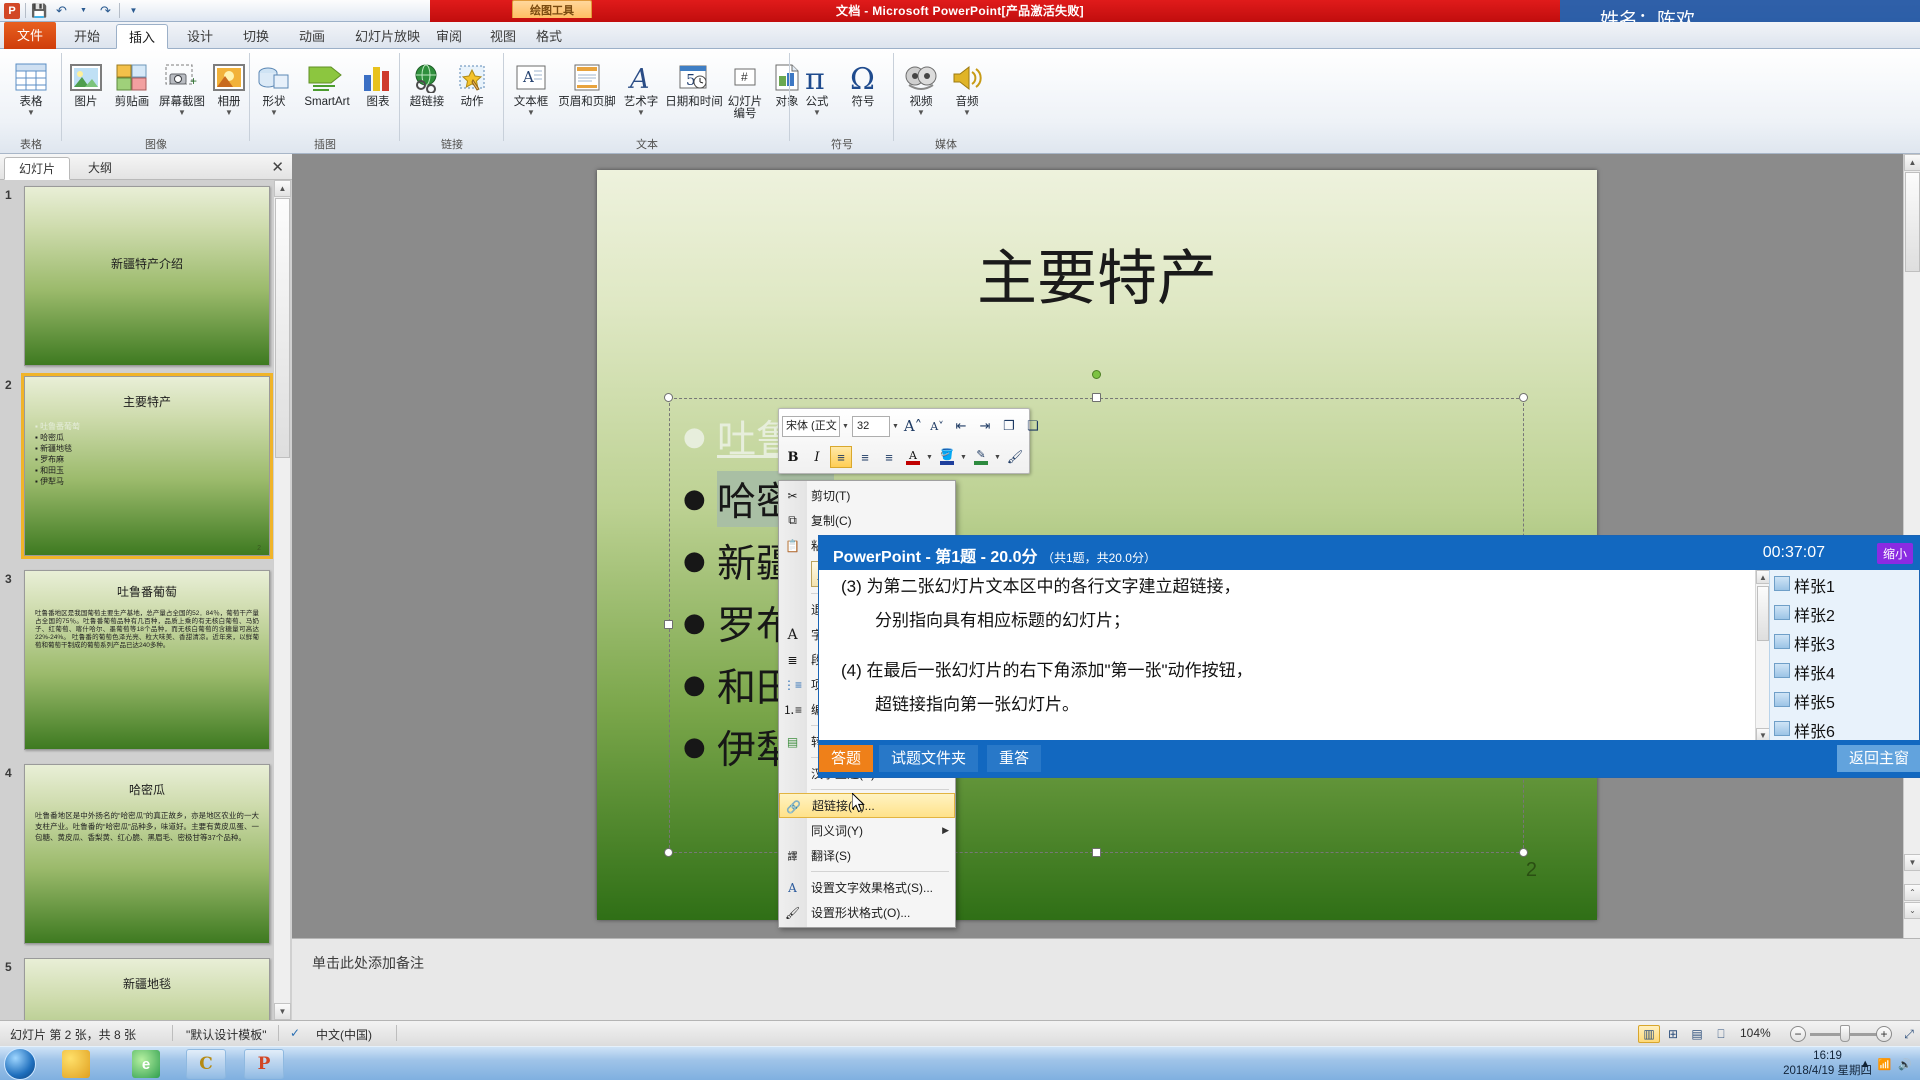 The image size is (1920, 1080). What do you see at coordinates (1762, 656) in the screenshot?
I see `question-scrollbar: ▲ ▼` at bounding box center [1762, 656].